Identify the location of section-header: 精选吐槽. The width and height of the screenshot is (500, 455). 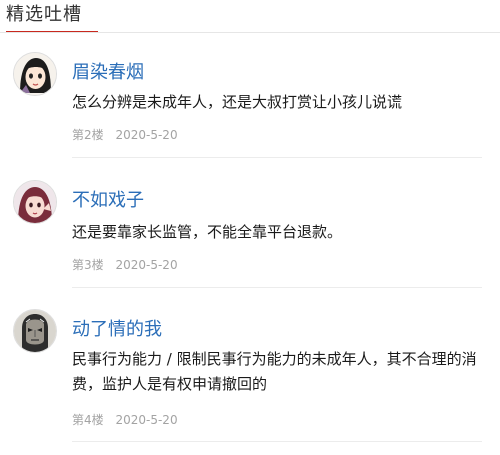
(250, 17).